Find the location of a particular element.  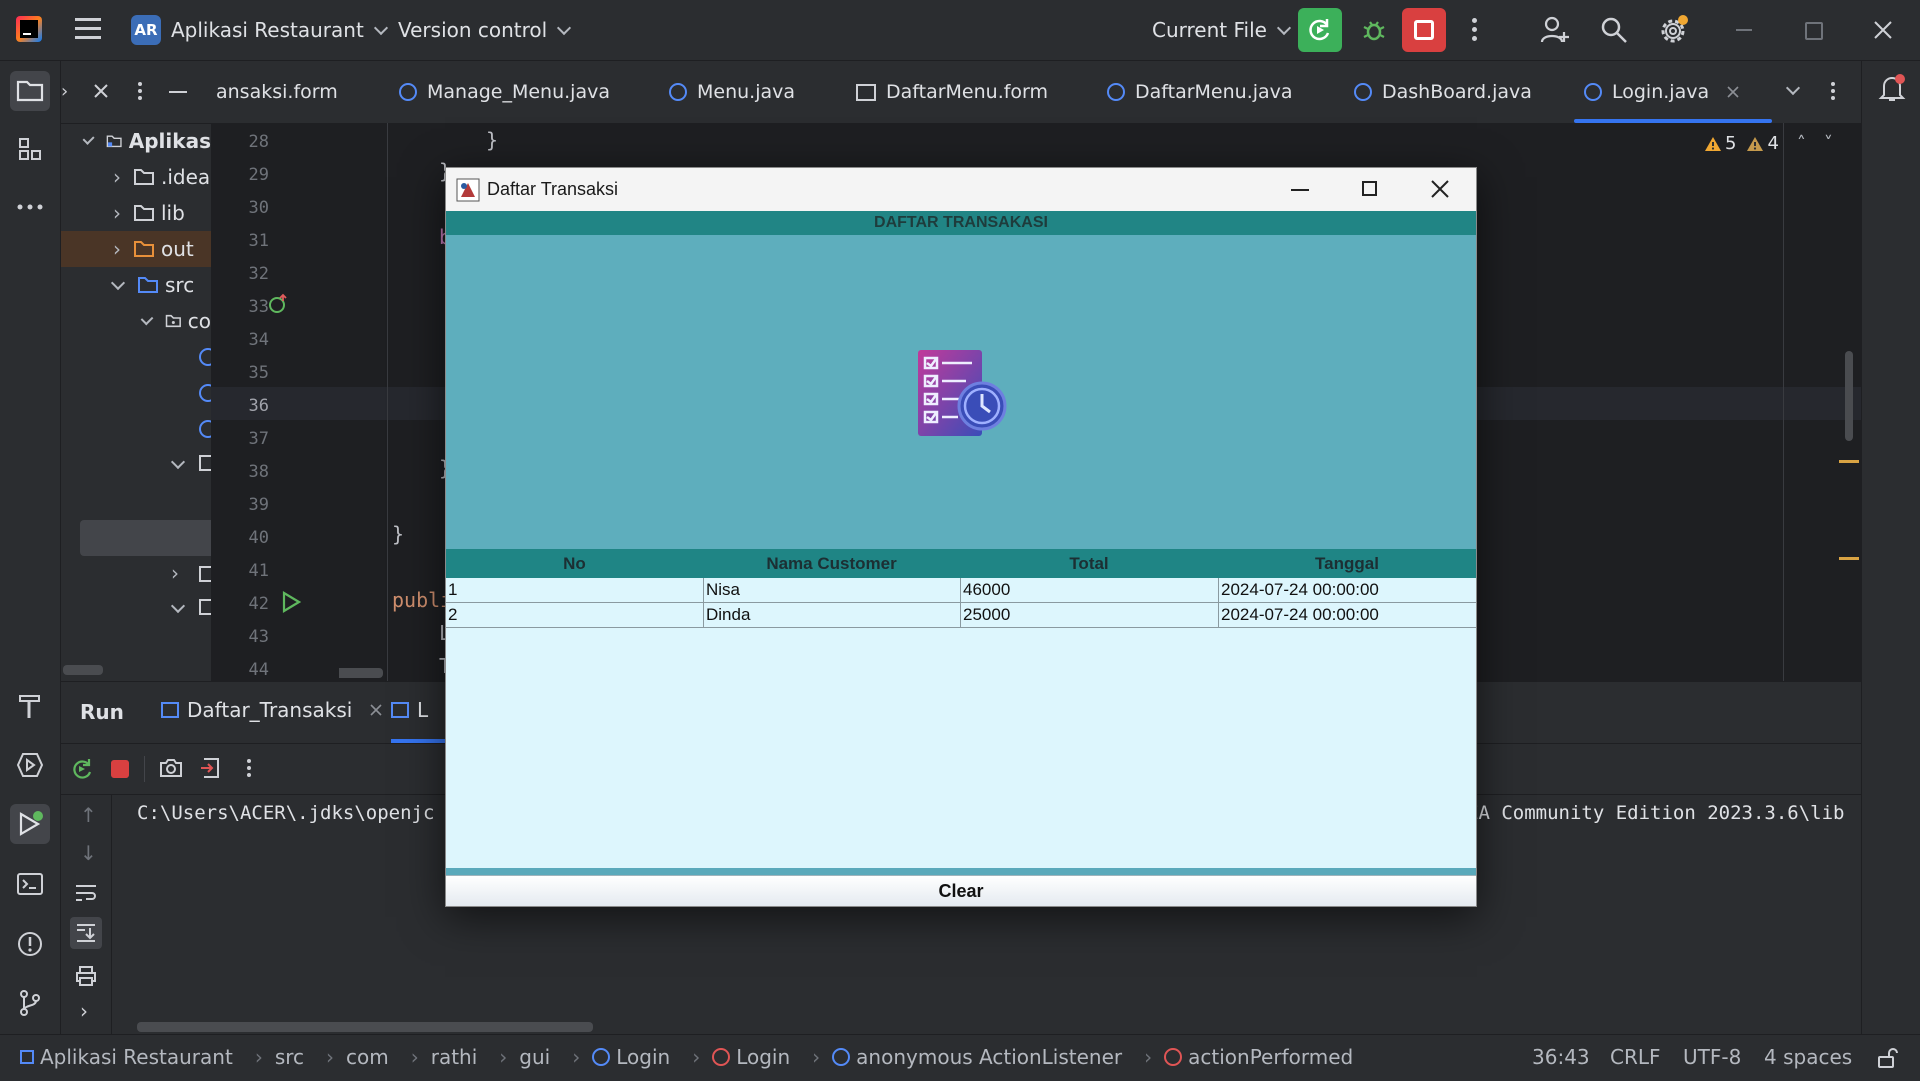

hide-panel-icon is located at coordinates (178, 92).